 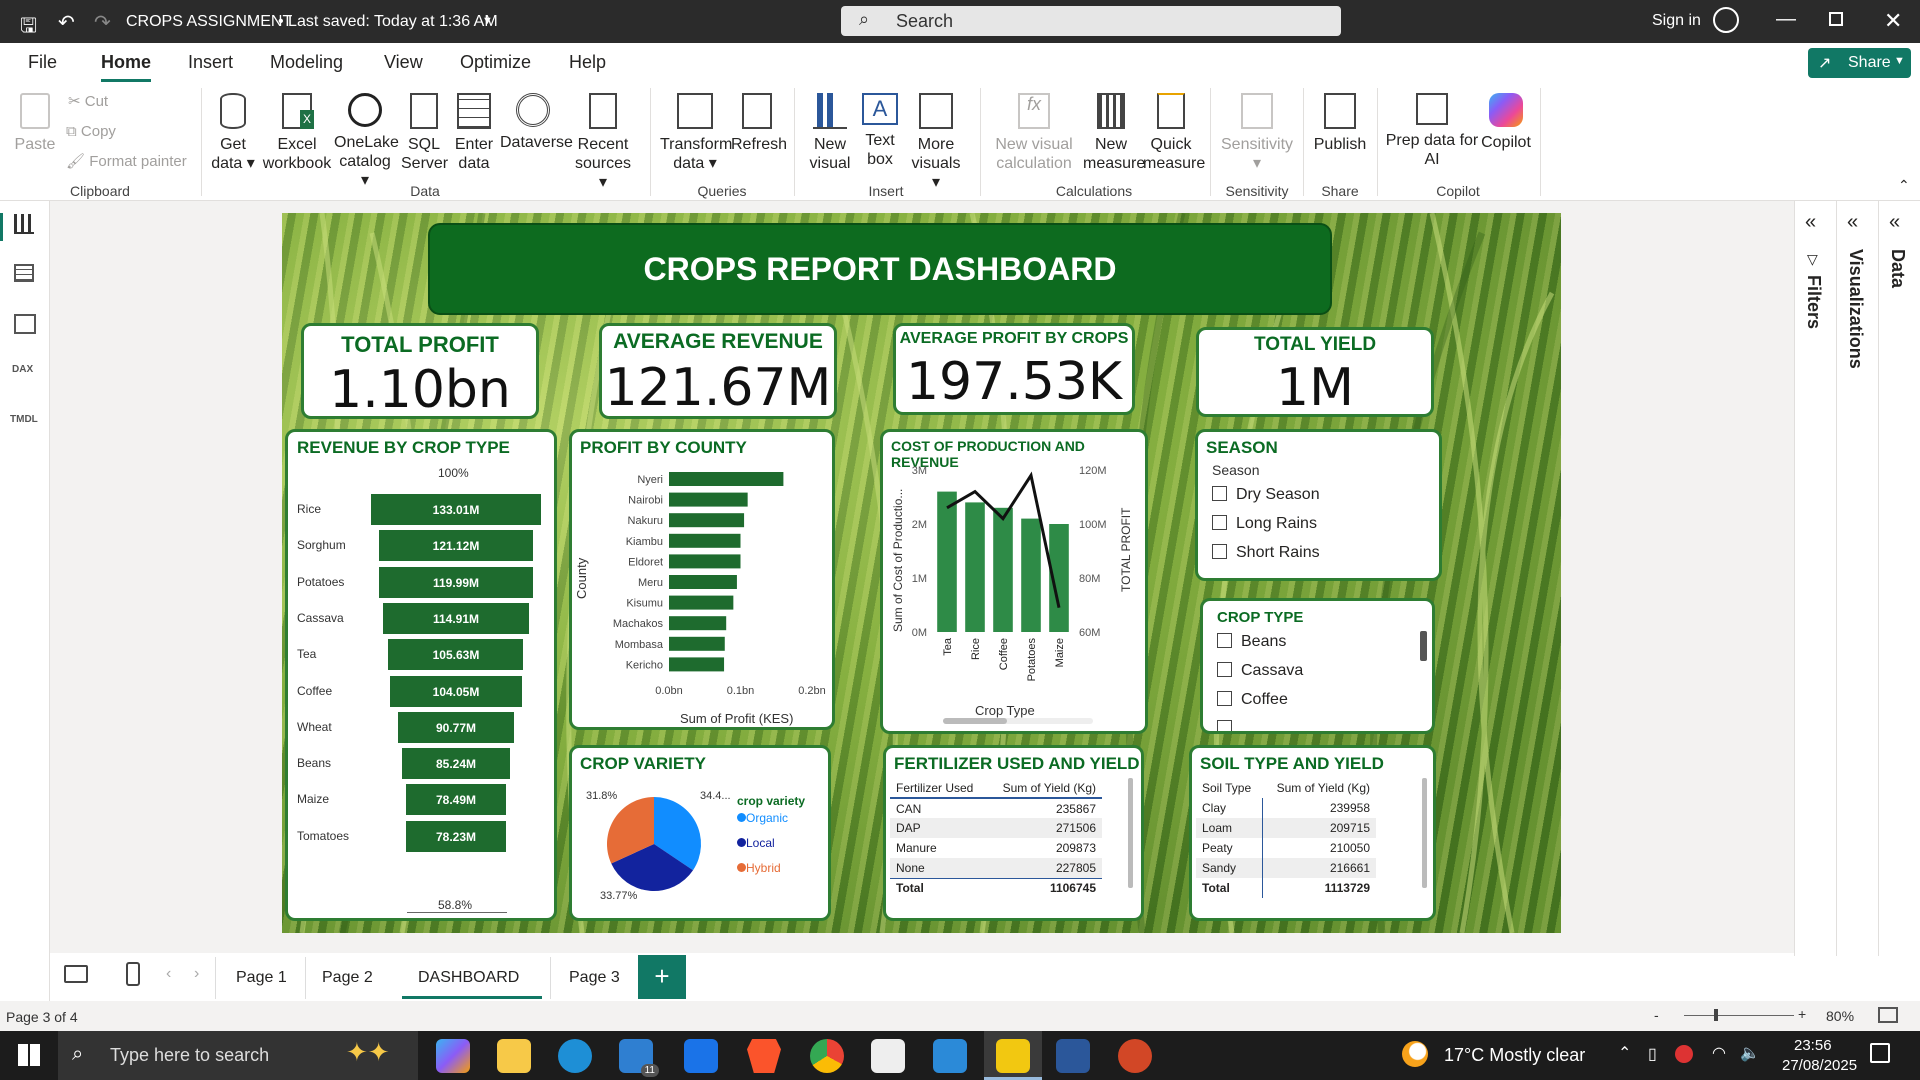 I want to click on slicer-option-coffee: Coffee, so click(x=1252, y=700).